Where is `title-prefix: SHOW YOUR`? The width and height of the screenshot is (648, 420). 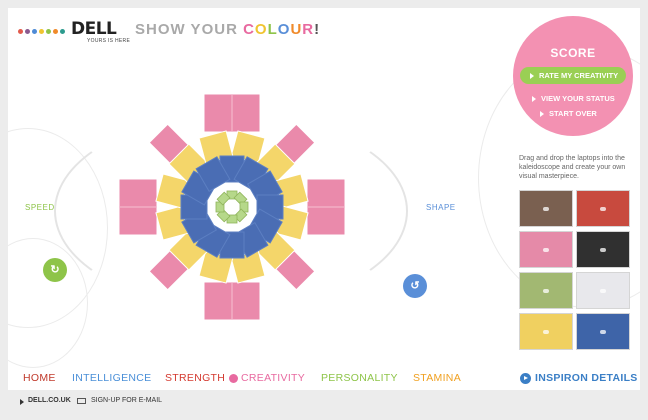 title-prefix: SHOW YOUR is located at coordinates (189, 29).